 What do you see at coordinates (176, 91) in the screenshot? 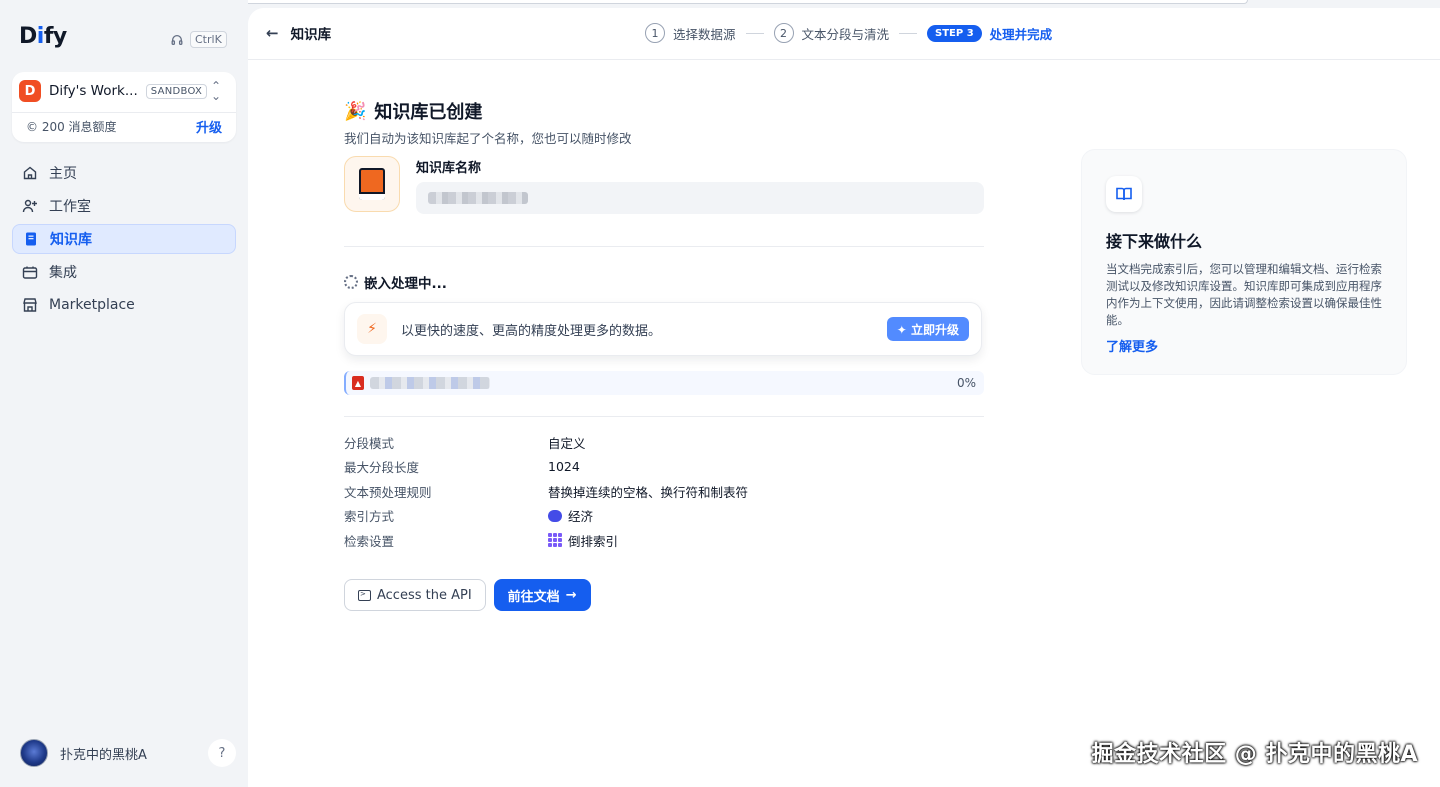
I see `plan-badge: SANDBOX` at bounding box center [176, 91].